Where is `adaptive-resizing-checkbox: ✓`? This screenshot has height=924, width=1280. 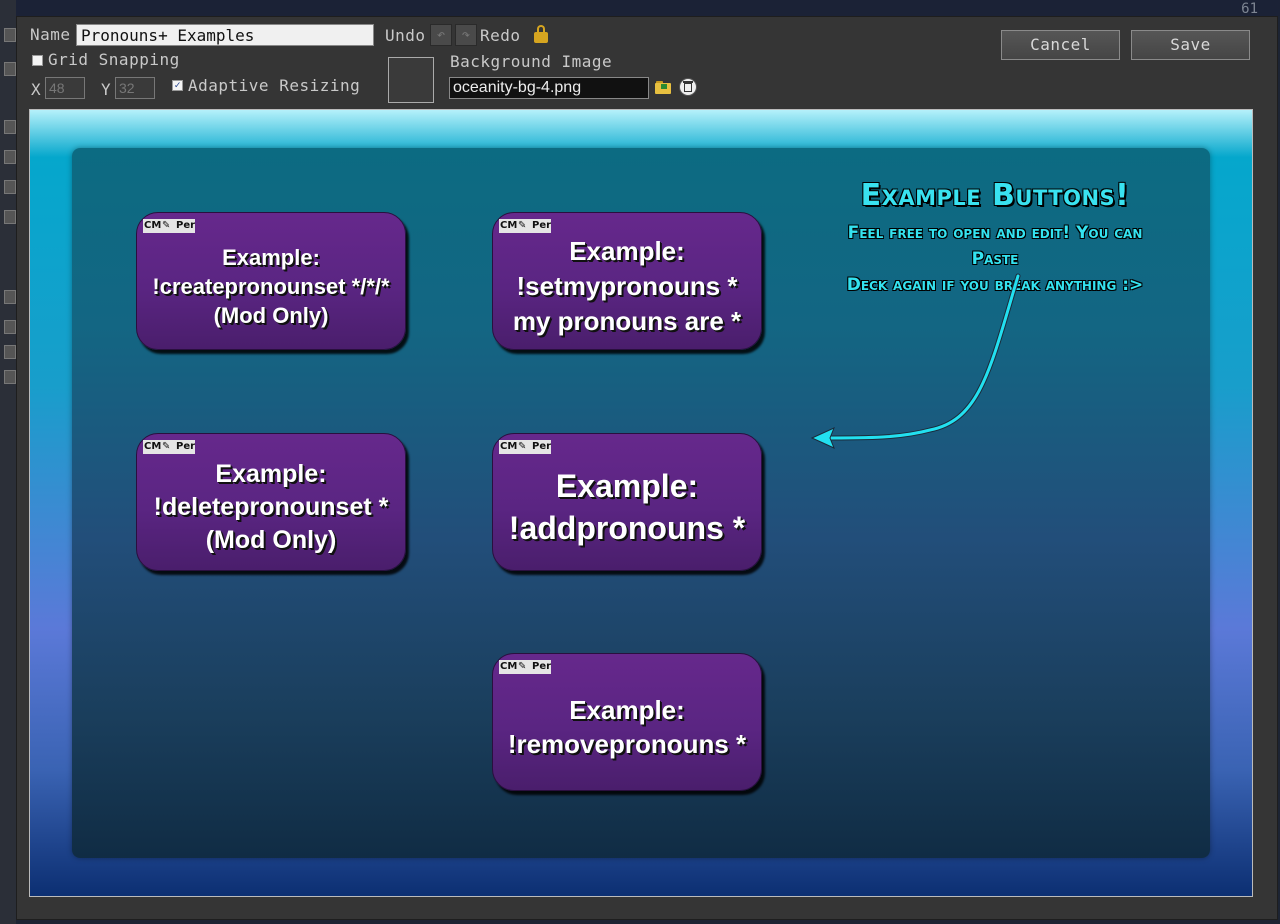
adaptive-resizing-checkbox: ✓ is located at coordinates (177, 85).